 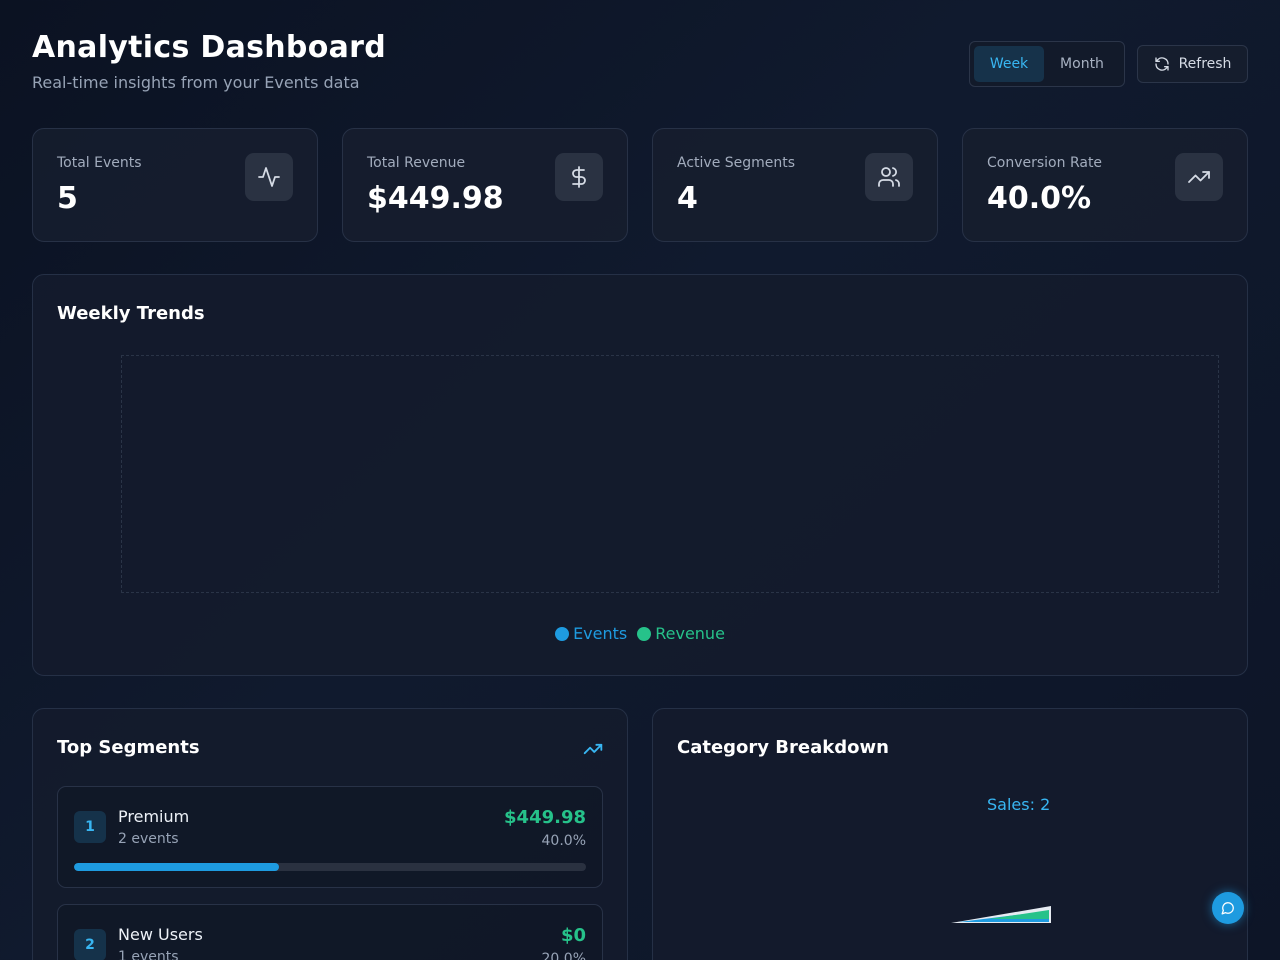 I want to click on segment-events: 1 events, so click(x=148, y=954).